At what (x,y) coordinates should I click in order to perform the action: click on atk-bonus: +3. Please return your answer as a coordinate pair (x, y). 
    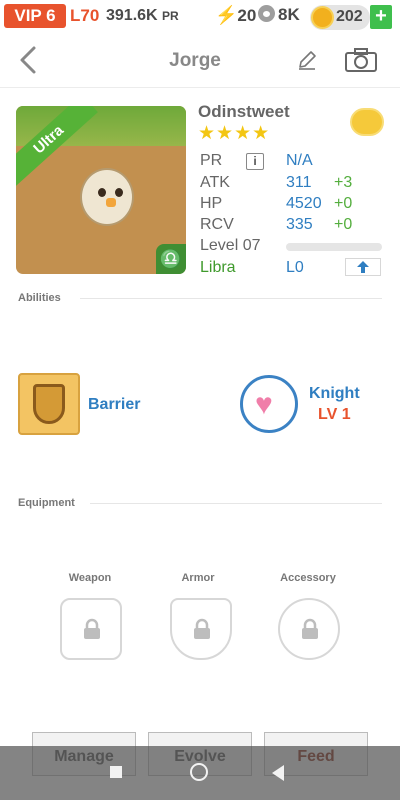
    Looking at the image, I should click on (343, 182).